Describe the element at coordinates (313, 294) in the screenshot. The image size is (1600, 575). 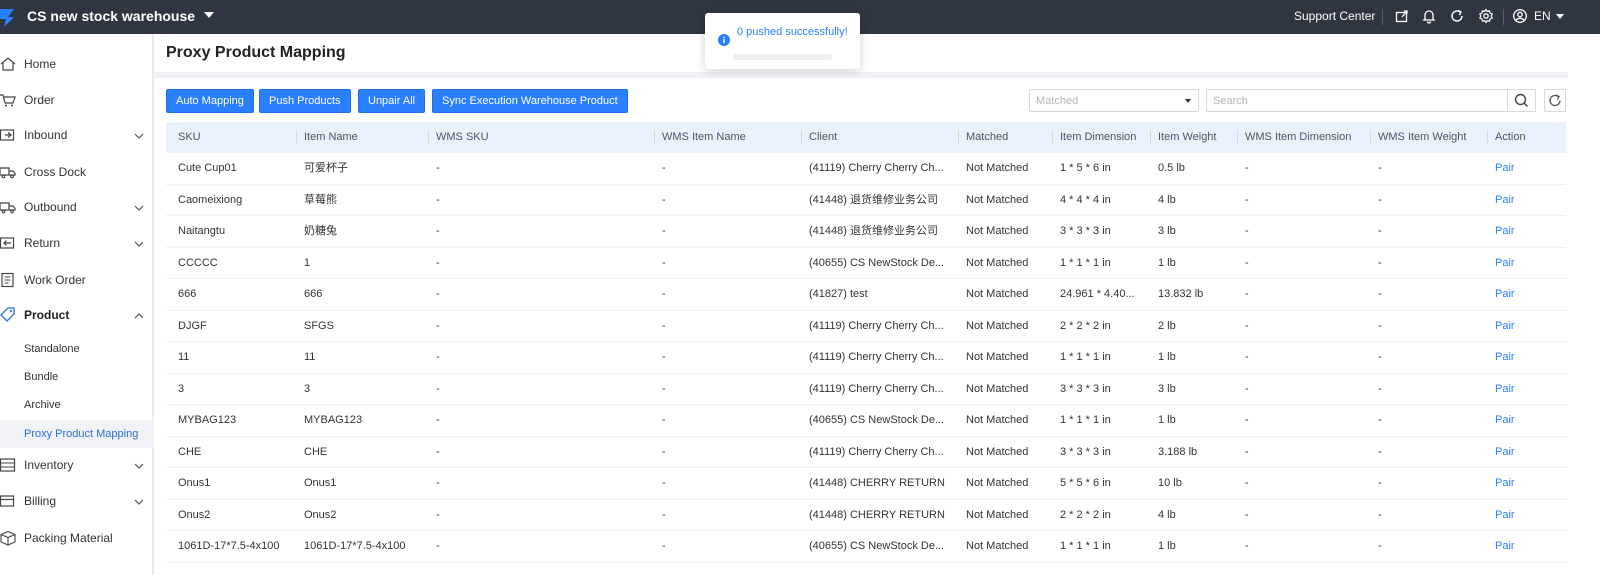
I see `cell-item-name: 666` at that location.